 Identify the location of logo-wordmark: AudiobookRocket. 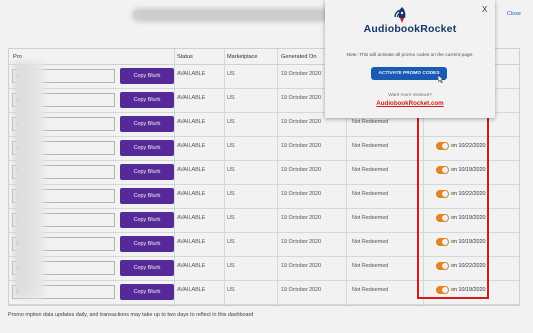
(410, 29).